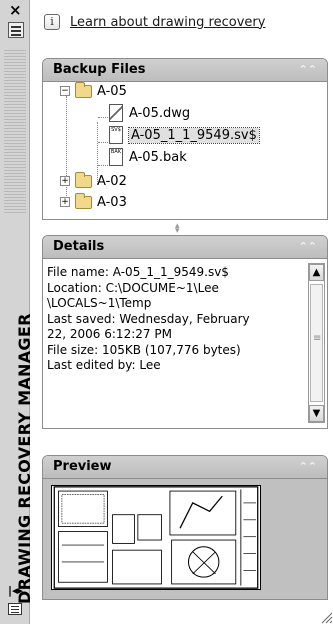 Image resolution: width=333 pixels, height=624 pixels. I want to click on tree-item-dwg: A-05.dwg, so click(149, 113).